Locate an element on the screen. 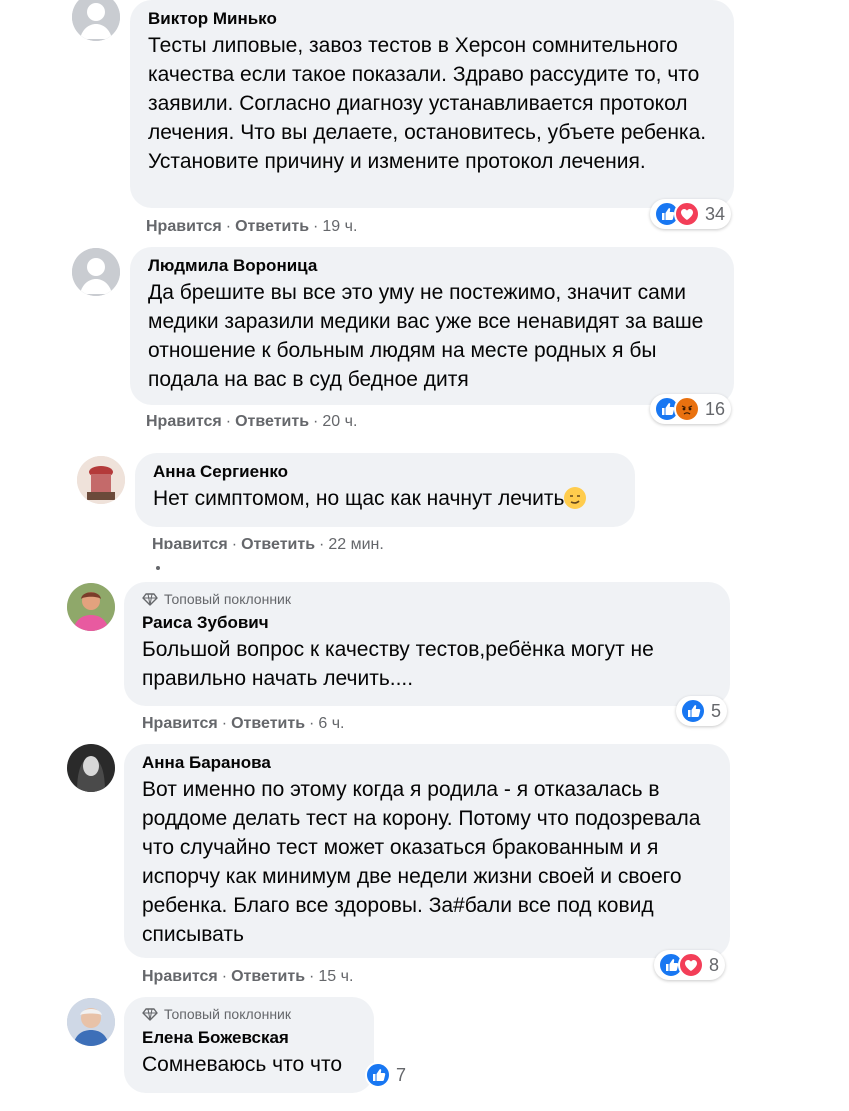 The height and width of the screenshot is (1111, 849). comment-text: Нет симптомом, но щас как начнут лечить is located at coordinates (359, 498).